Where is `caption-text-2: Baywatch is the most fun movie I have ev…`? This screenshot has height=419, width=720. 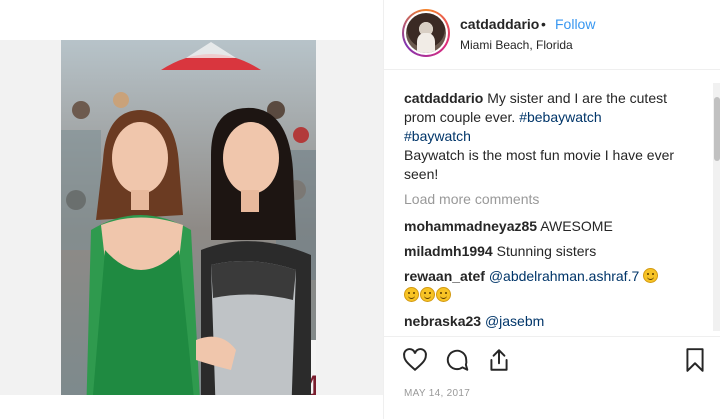 caption-text-2: Baywatch is the most fun movie I have ev… is located at coordinates (539, 164).